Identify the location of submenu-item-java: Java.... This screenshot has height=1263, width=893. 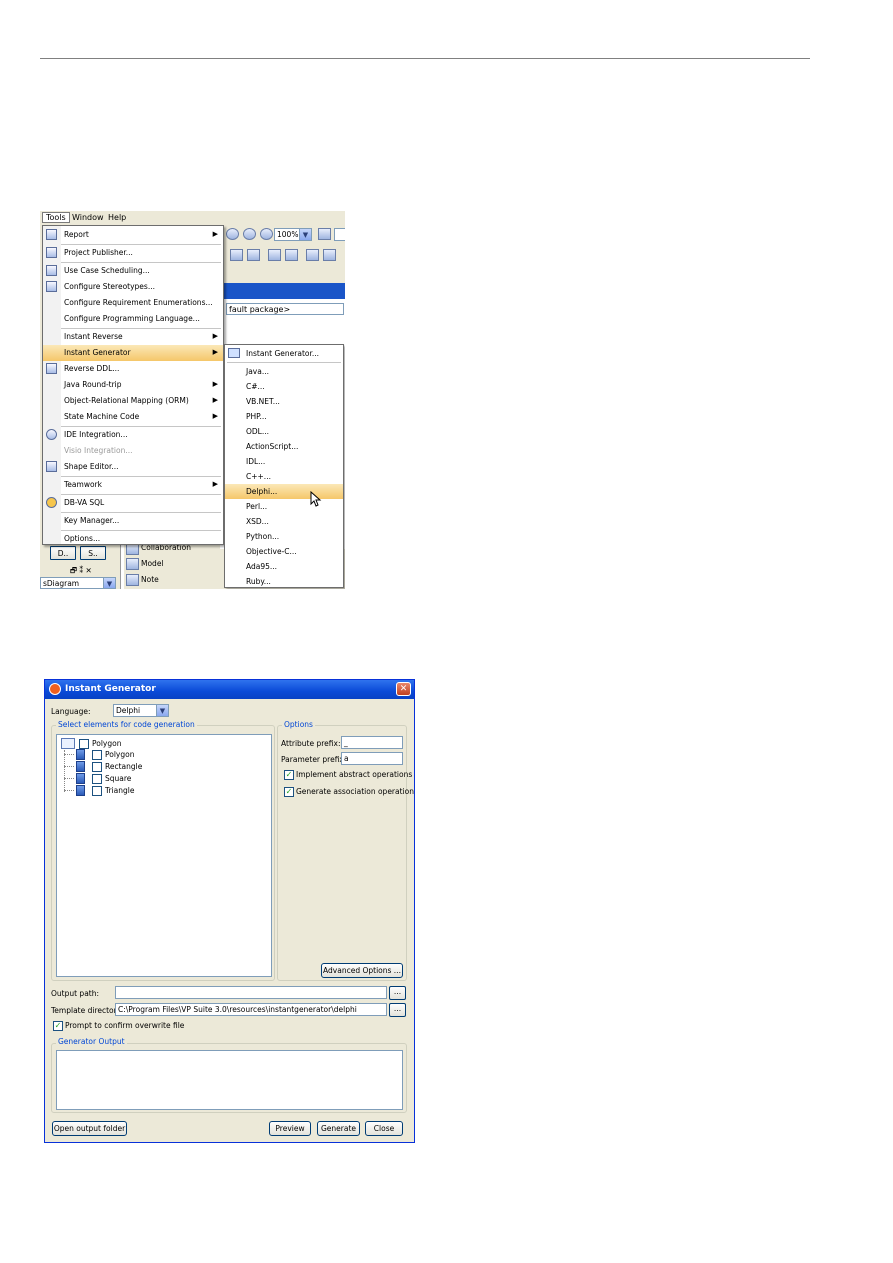
(284, 371).